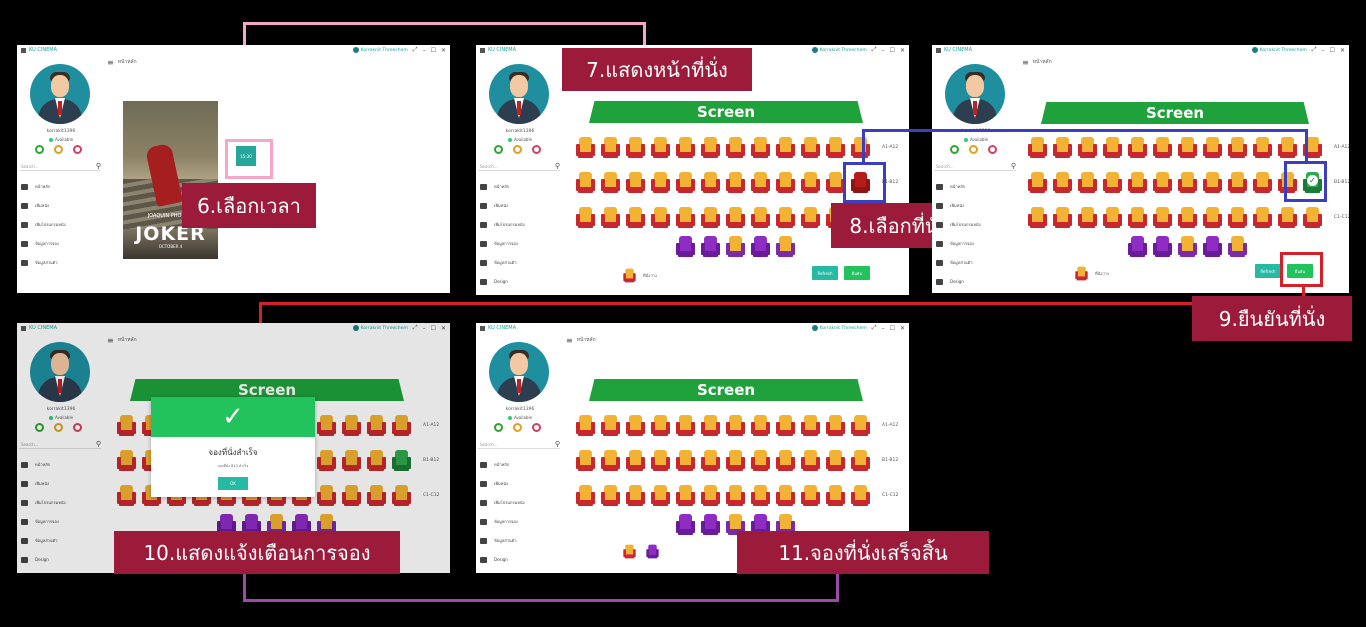  Describe the element at coordinates (1287, 147) in the screenshot. I see `seat-a11` at that location.